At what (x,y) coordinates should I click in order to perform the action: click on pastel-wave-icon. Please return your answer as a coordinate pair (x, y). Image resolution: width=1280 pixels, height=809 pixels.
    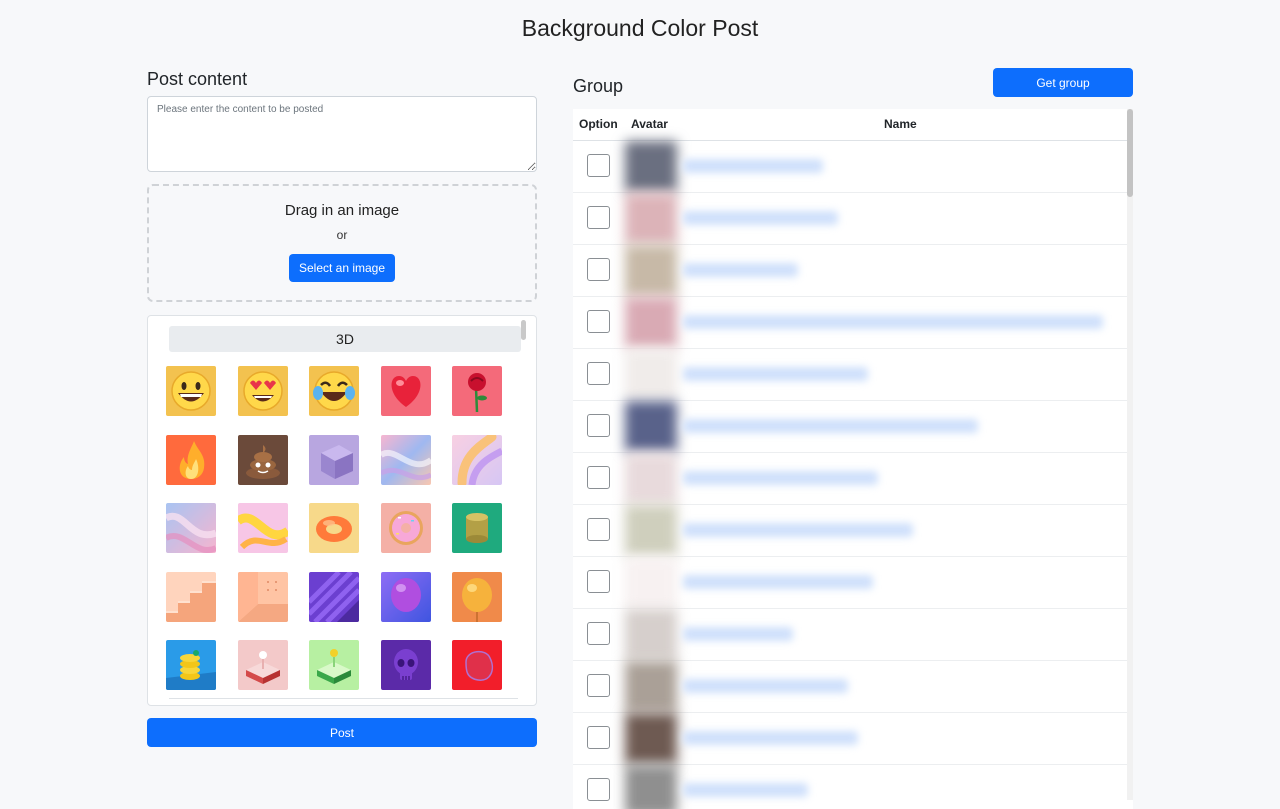
    Looking at the image, I should click on (191, 528).